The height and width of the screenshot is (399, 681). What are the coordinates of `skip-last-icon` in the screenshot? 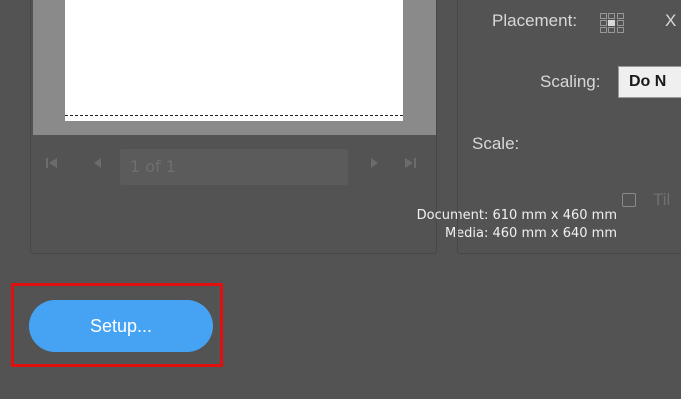 It's located at (410, 165).